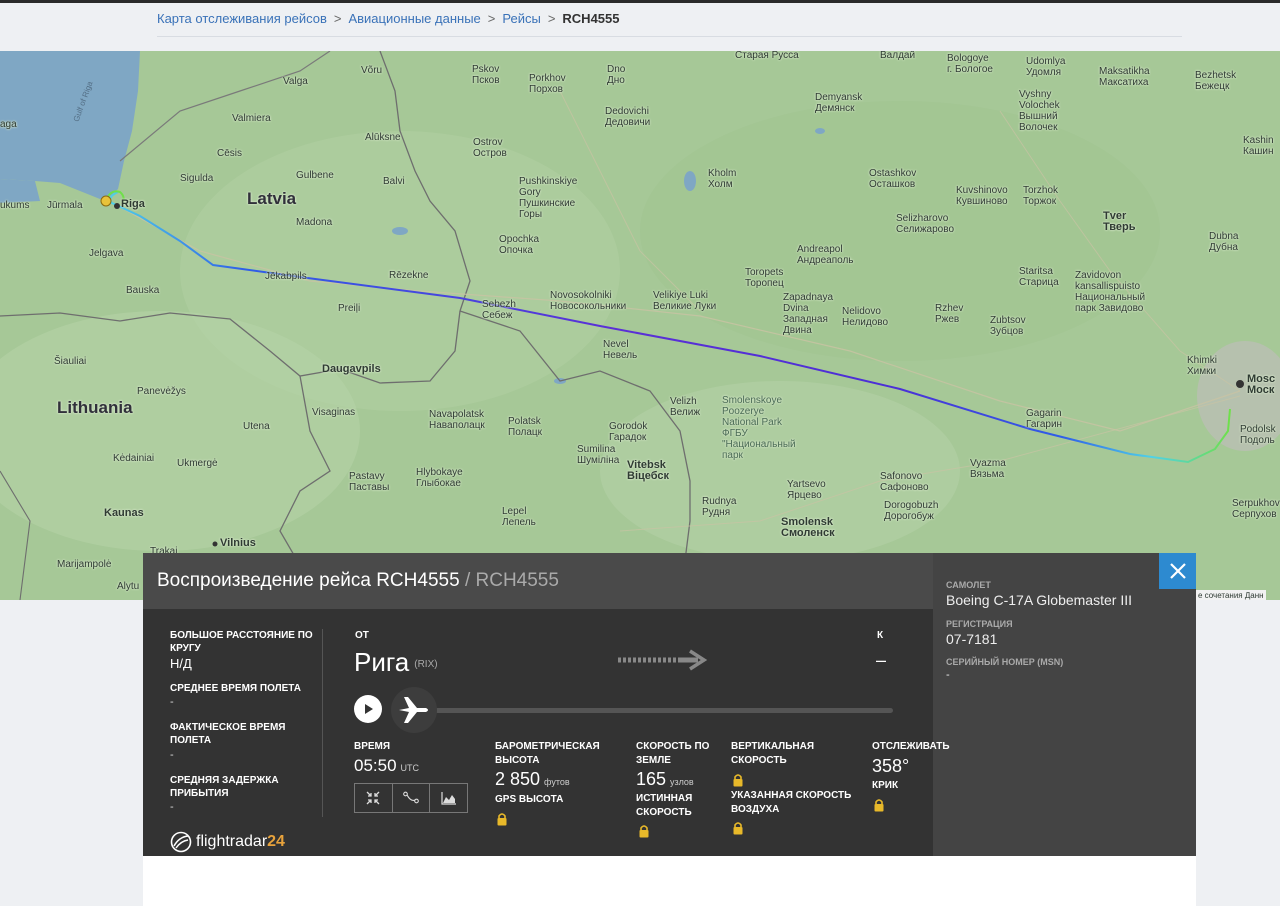 This screenshot has width=1280, height=906. I want to click on map-attribution: е сочетания Данн, so click(1231, 595).